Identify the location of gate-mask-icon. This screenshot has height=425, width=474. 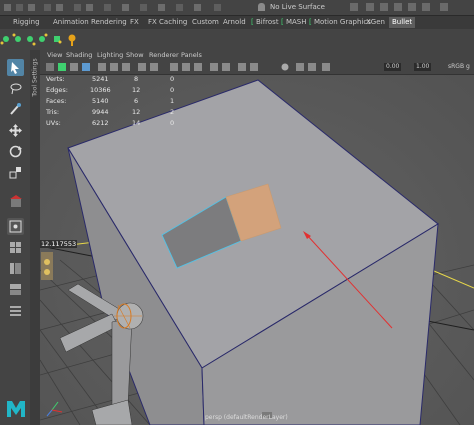
(126, 67).